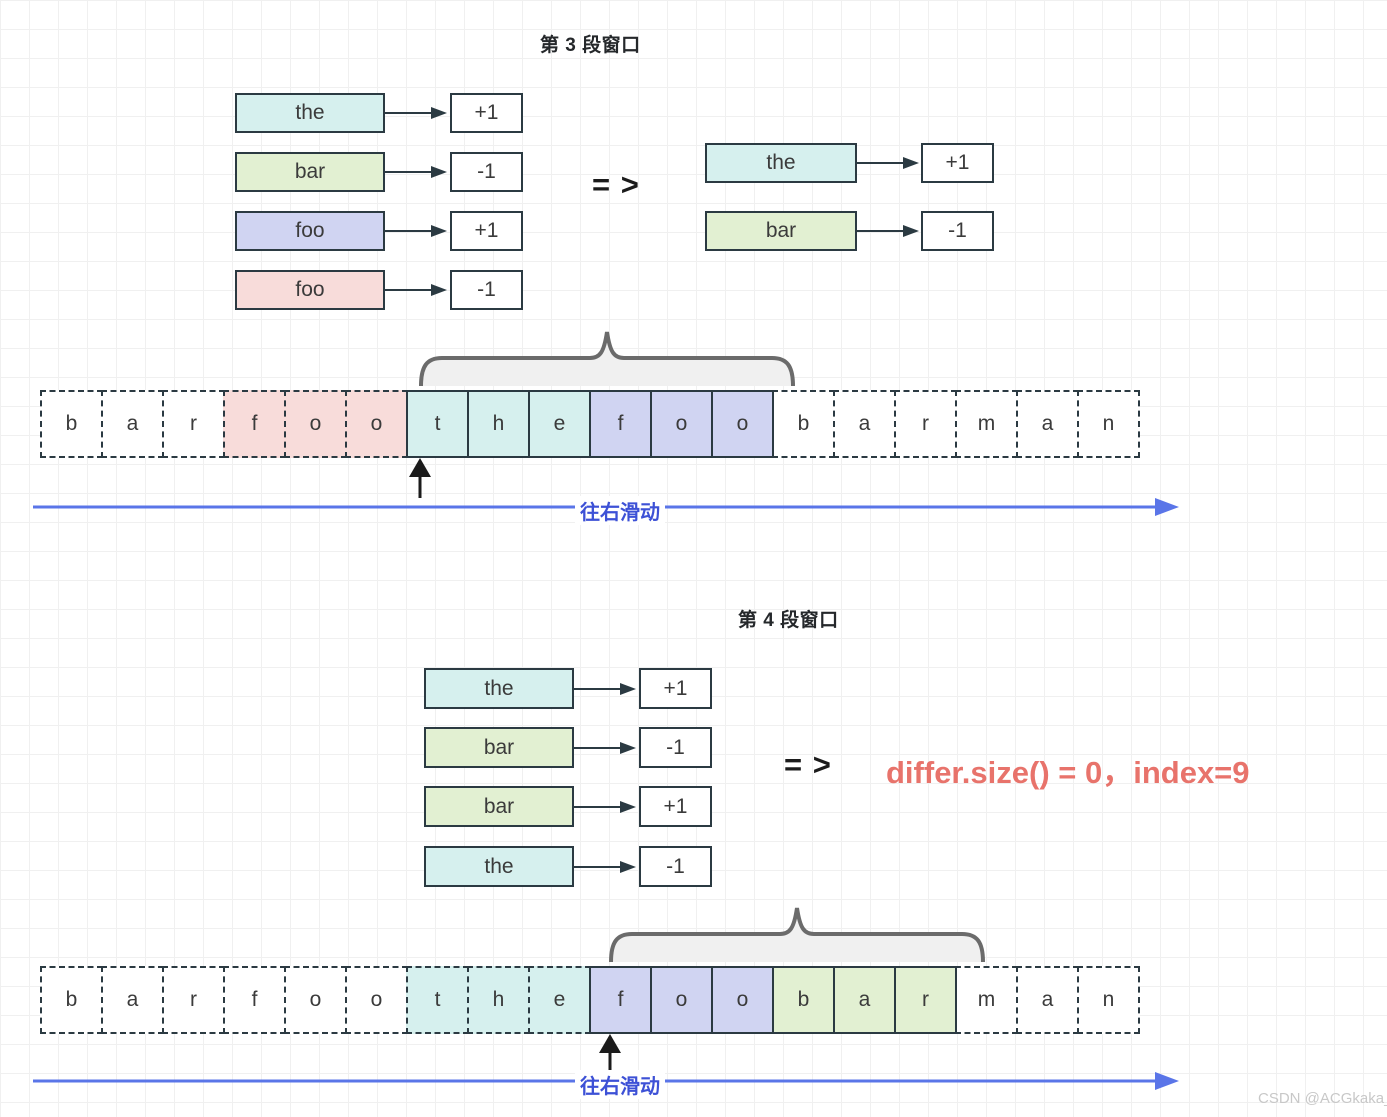 The width and height of the screenshot is (1387, 1117). I want to click on watermark: CSDN @ACGkaka_, so click(1322, 1098).